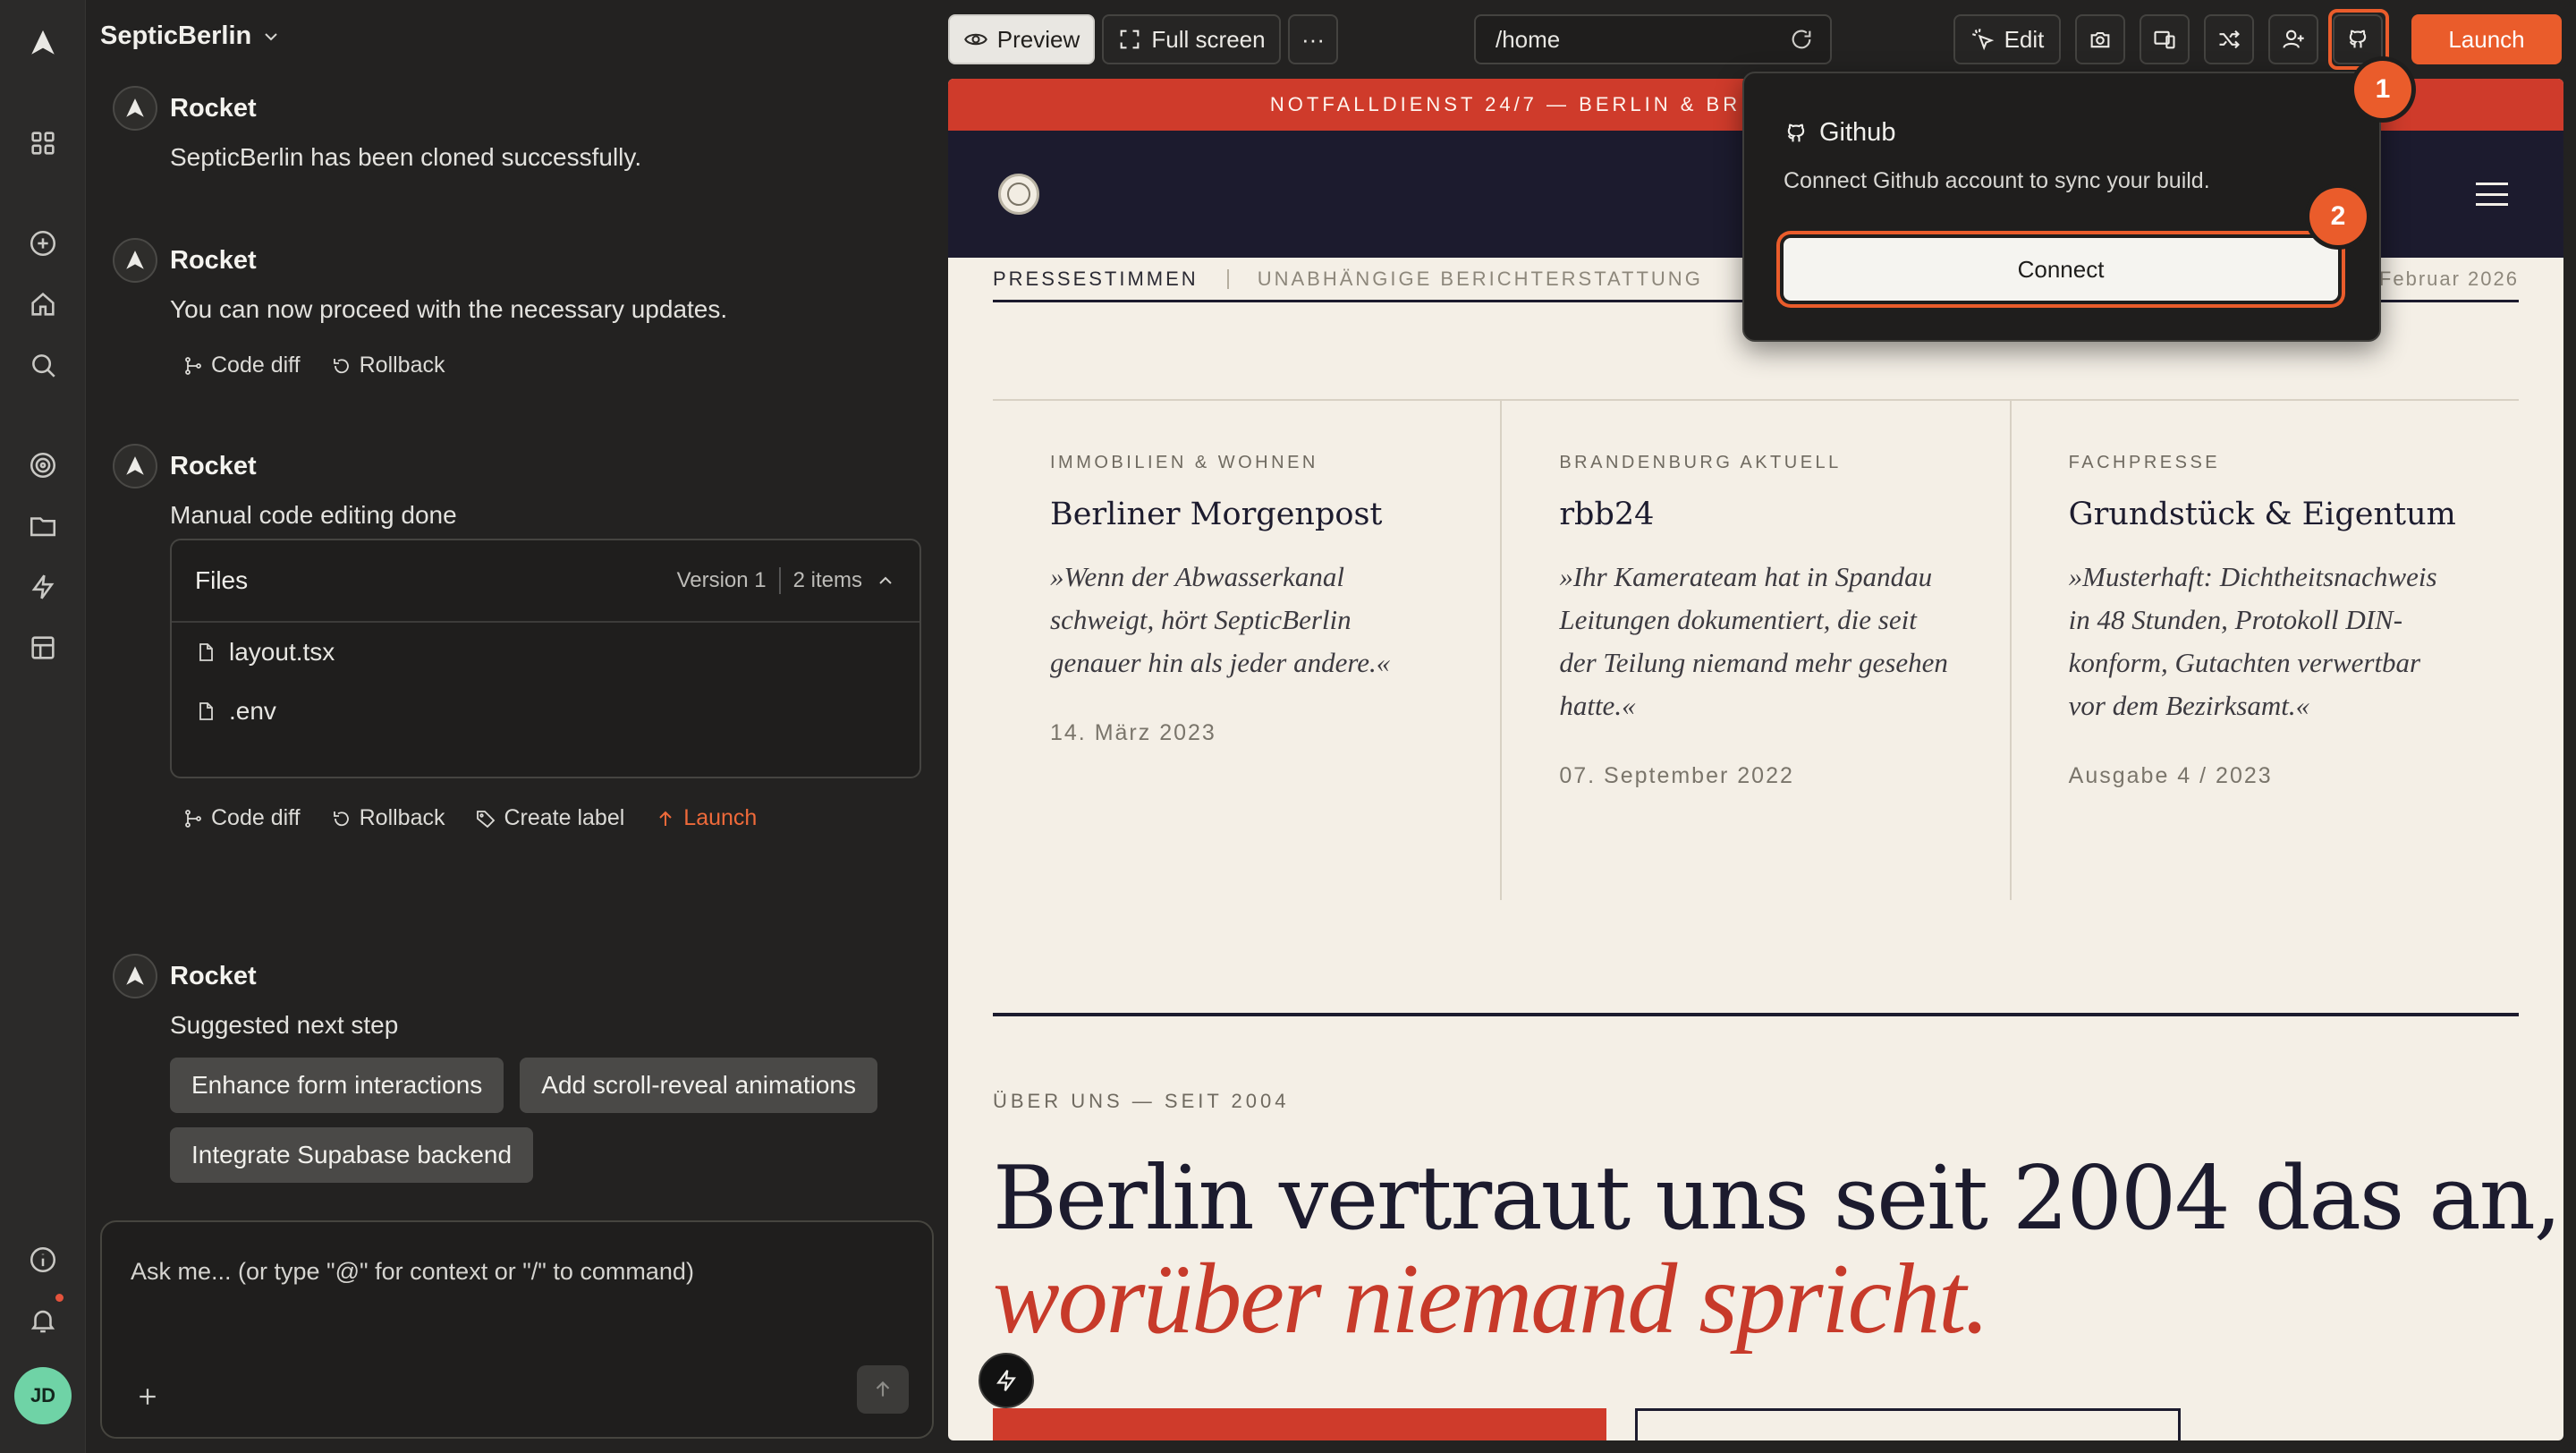 The image size is (2576, 1453). Describe the element at coordinates (2007, 39) in the screenshot. I see `edit-button: Edit` at that location.